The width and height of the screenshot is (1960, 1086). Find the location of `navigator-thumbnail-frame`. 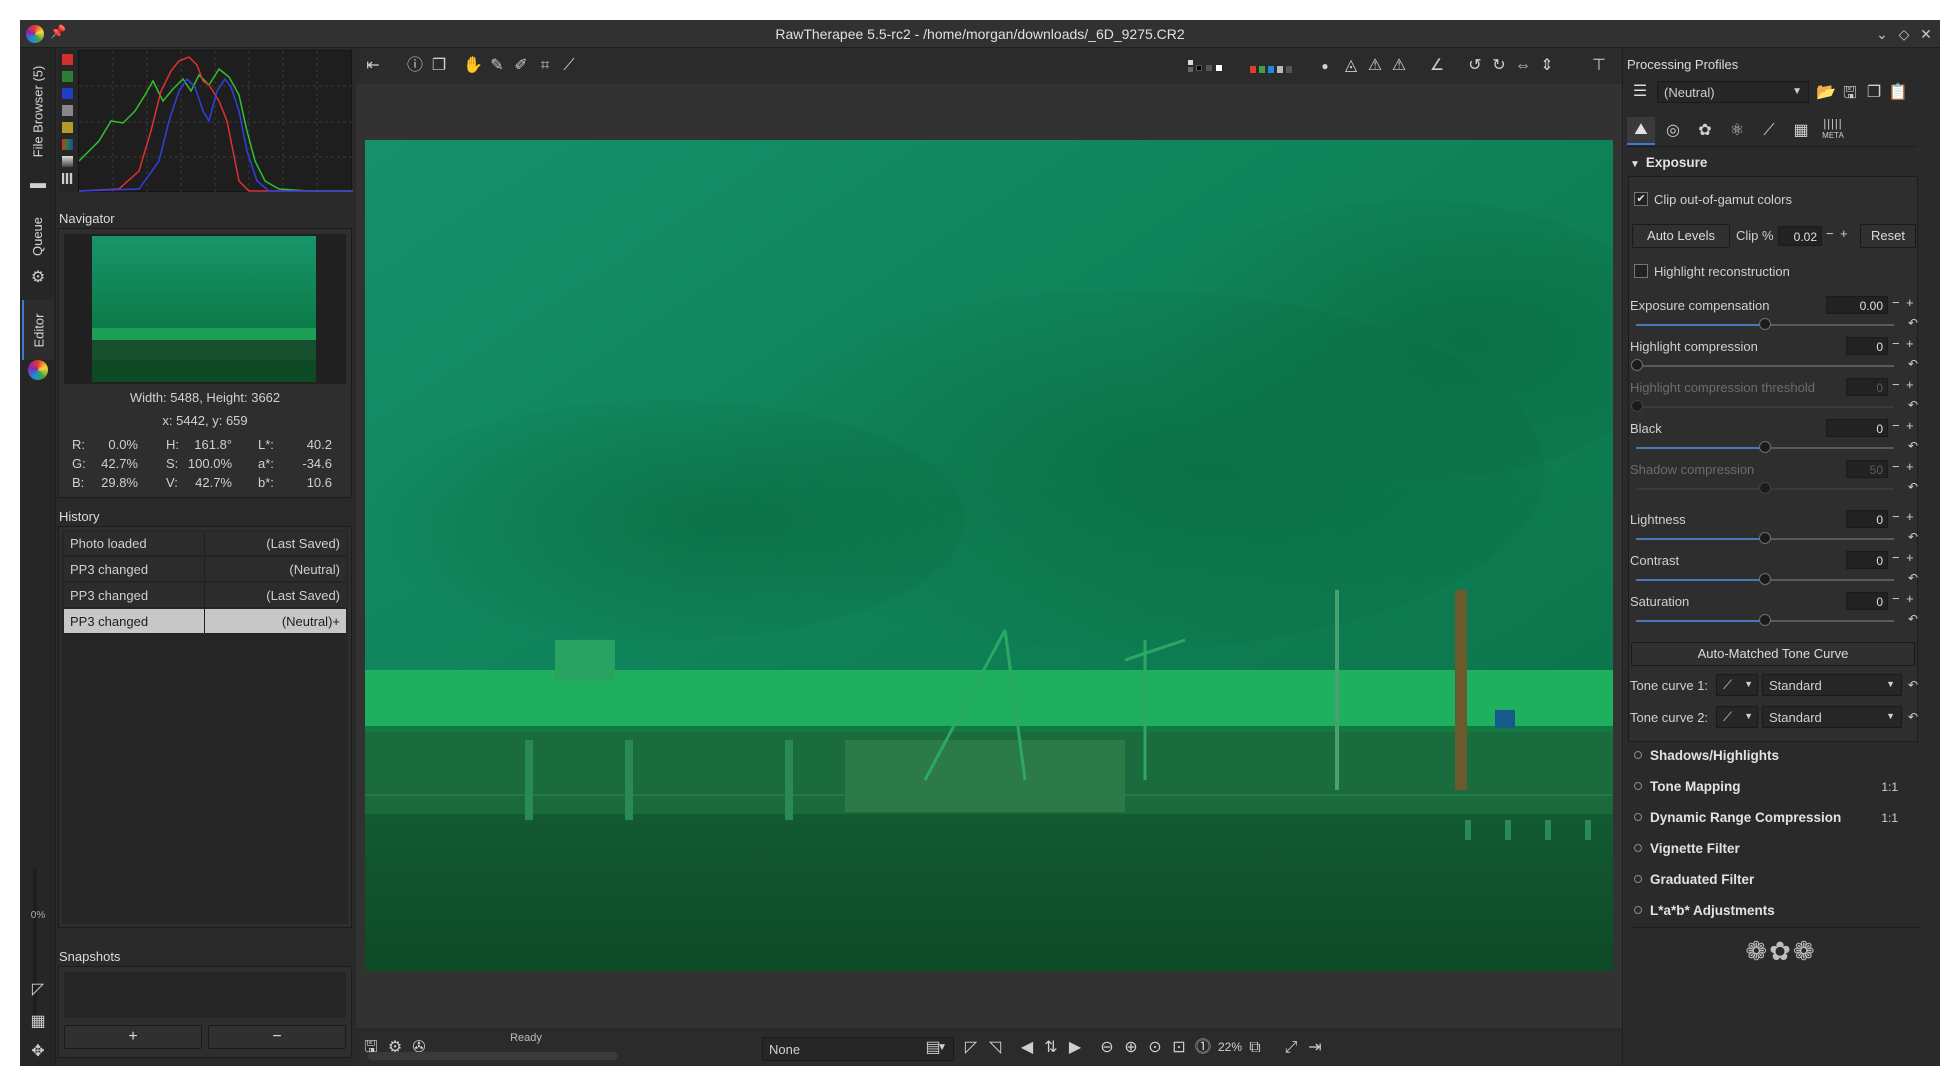

navigator-thumbnail-frame is located at coordinates (205, 309).